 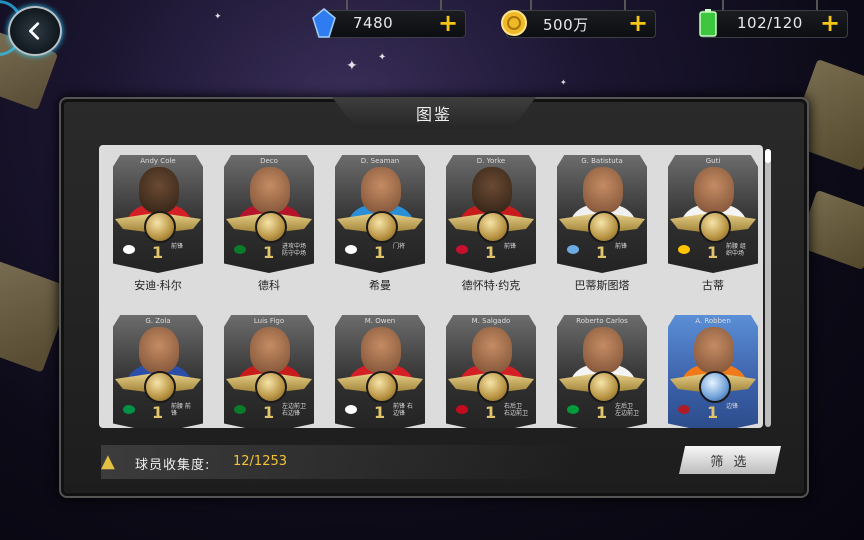 What do you see at coordinates (491, 321) in the screenshot?
I see `card-player-tag: M. Salgado` at bounding box center [491, 321].